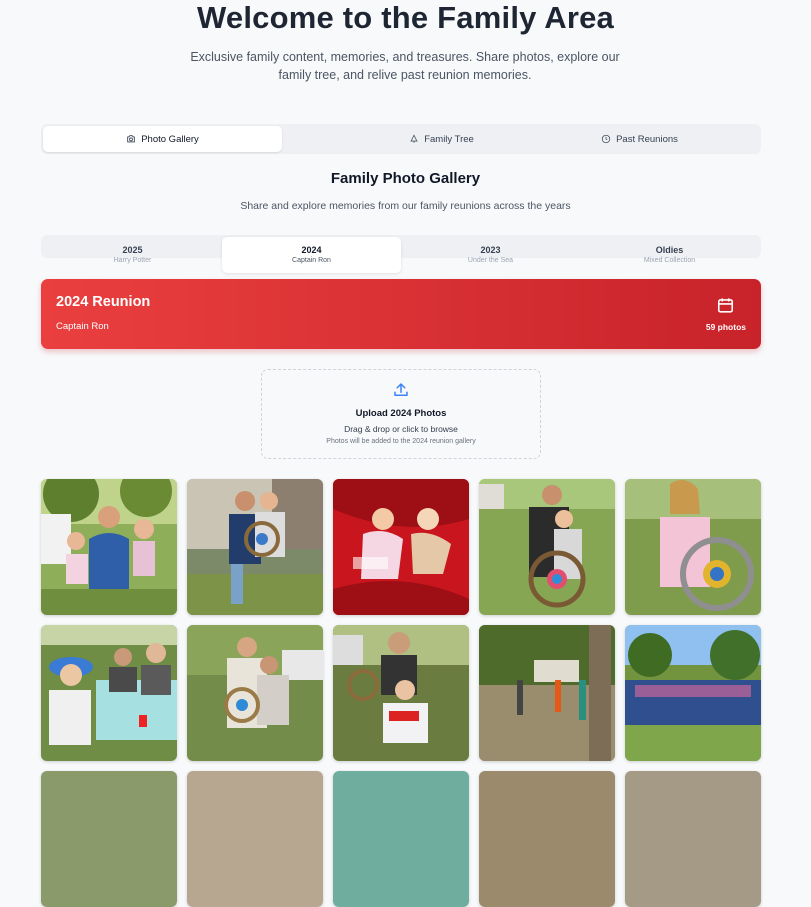 The height and width of the screenshot is (907, 811). What do you see at coordinates (103, 302) in the screenshot?
I see `reunion-title: 2024 Reunion` at bounding box center [103, 302].